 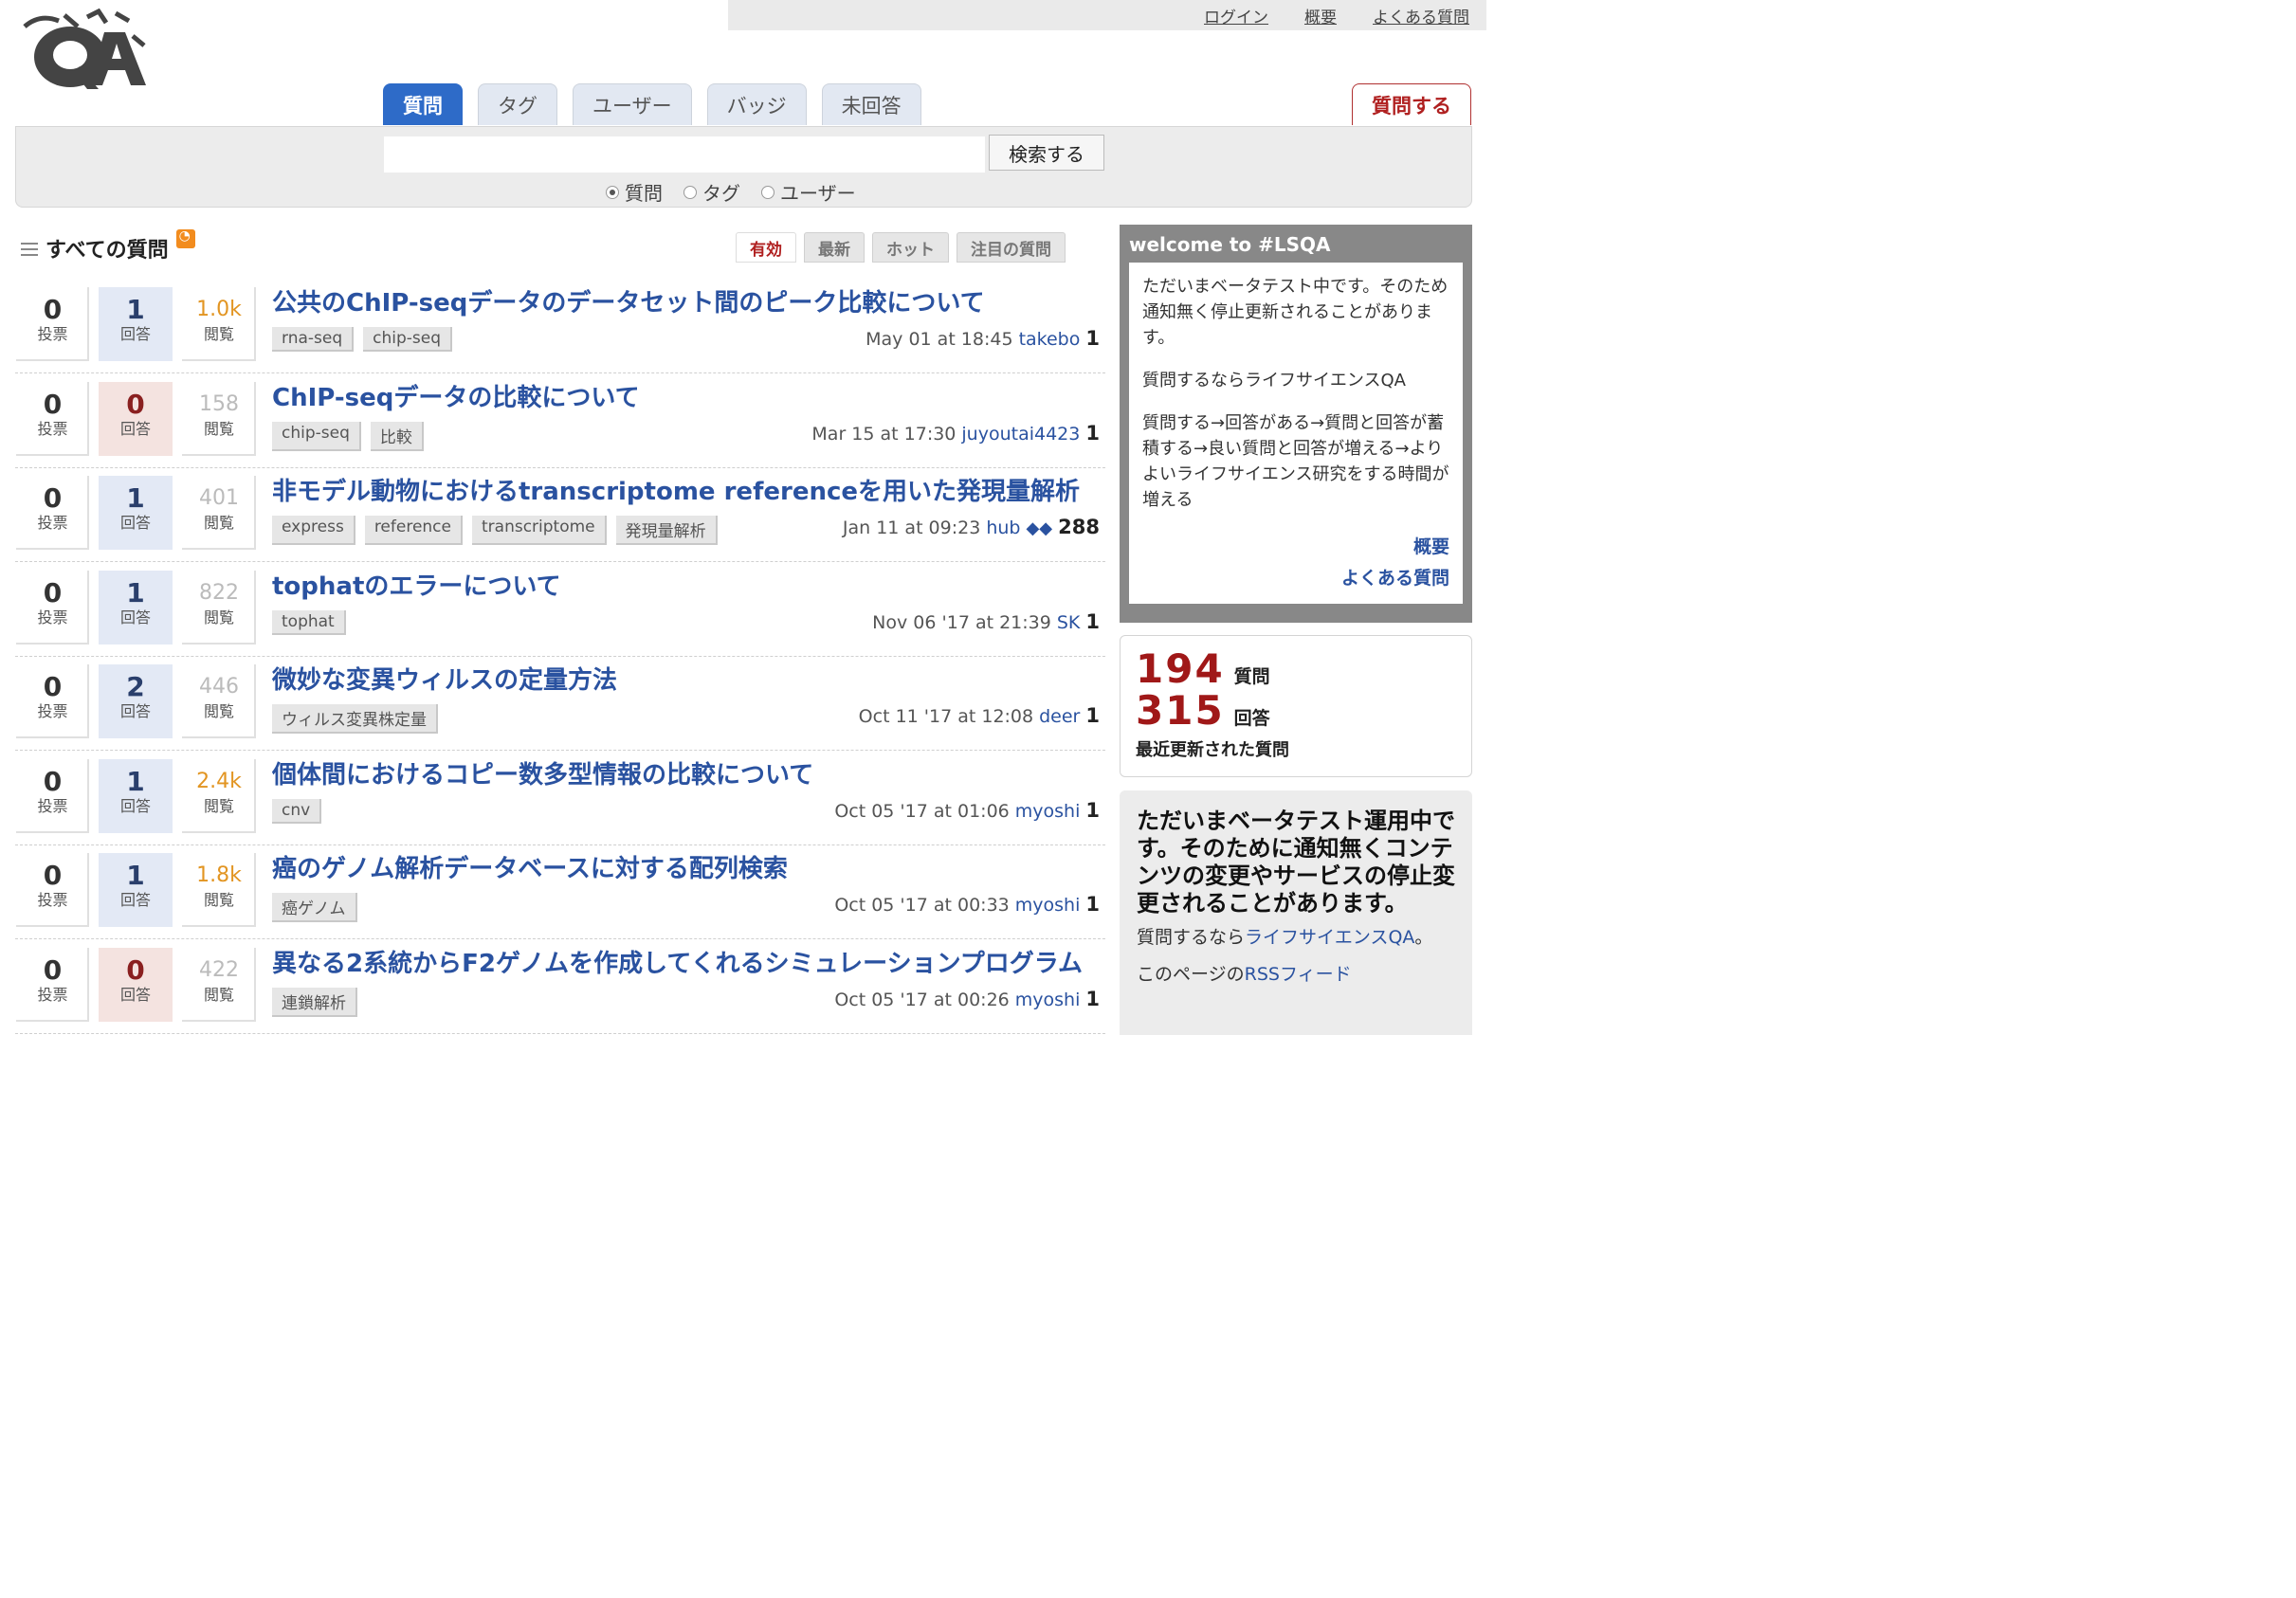 What do you see at coordinates (666, 530) in the screenshot?
I see `tag: 発現量解析` at bounding box center [666, 530].